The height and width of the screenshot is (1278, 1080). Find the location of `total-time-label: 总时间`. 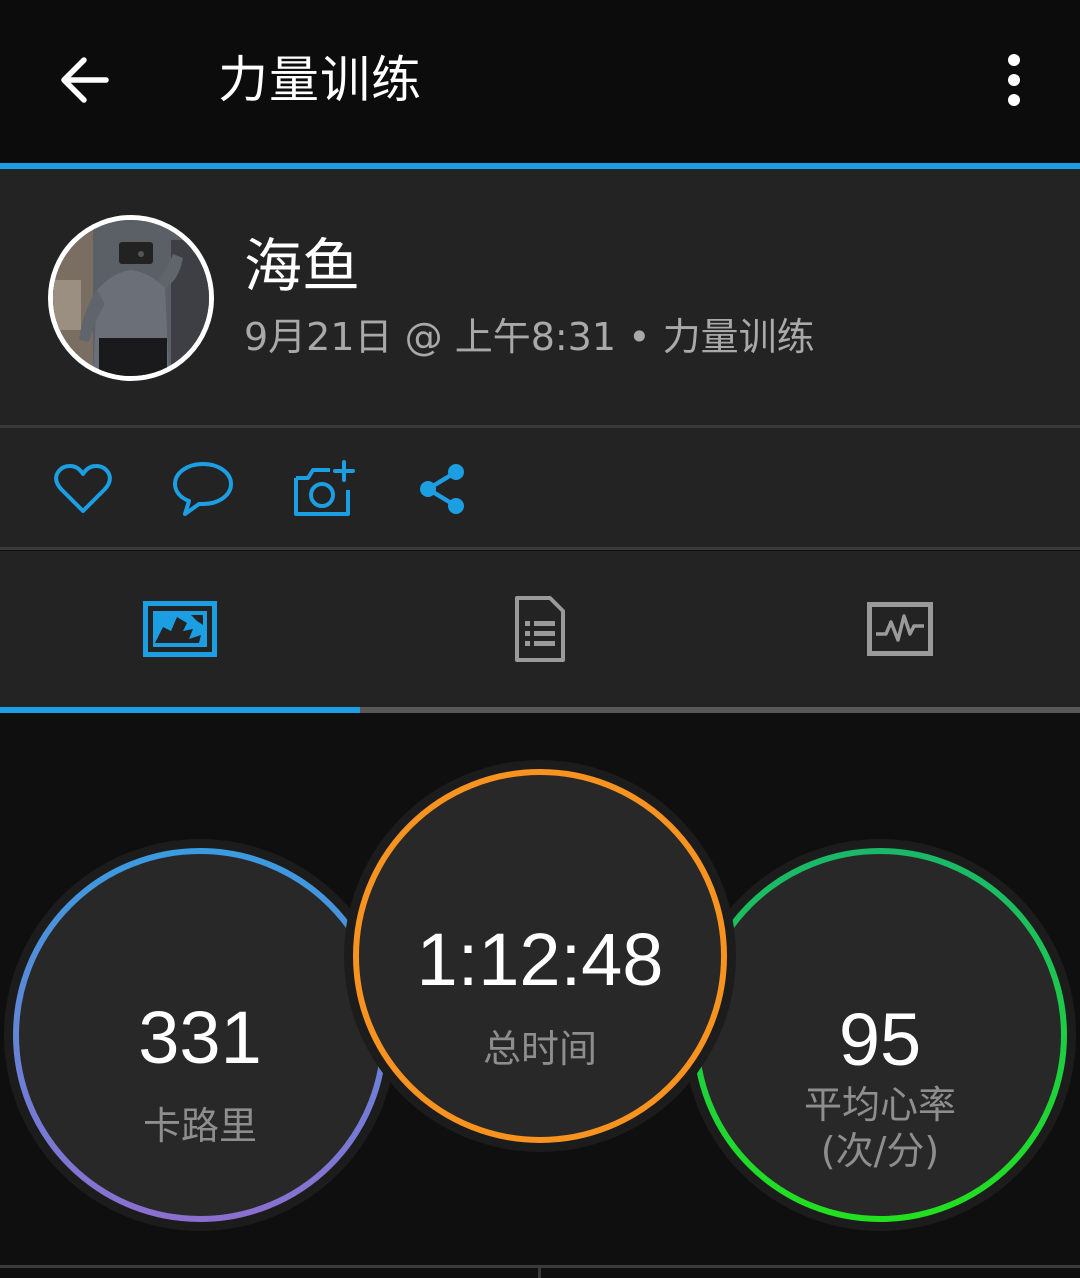

total-time-label: 总时间 is located at coordinates (539, 1049).